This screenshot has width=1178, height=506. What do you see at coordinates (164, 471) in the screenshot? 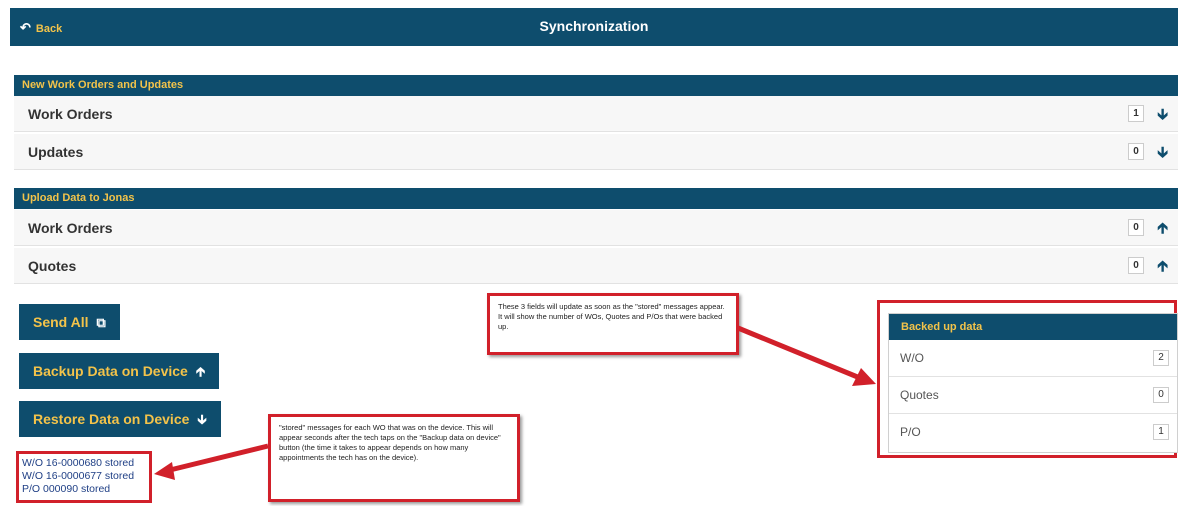
I see `arrowhead-left-icon` at bounding box center [164, 471].